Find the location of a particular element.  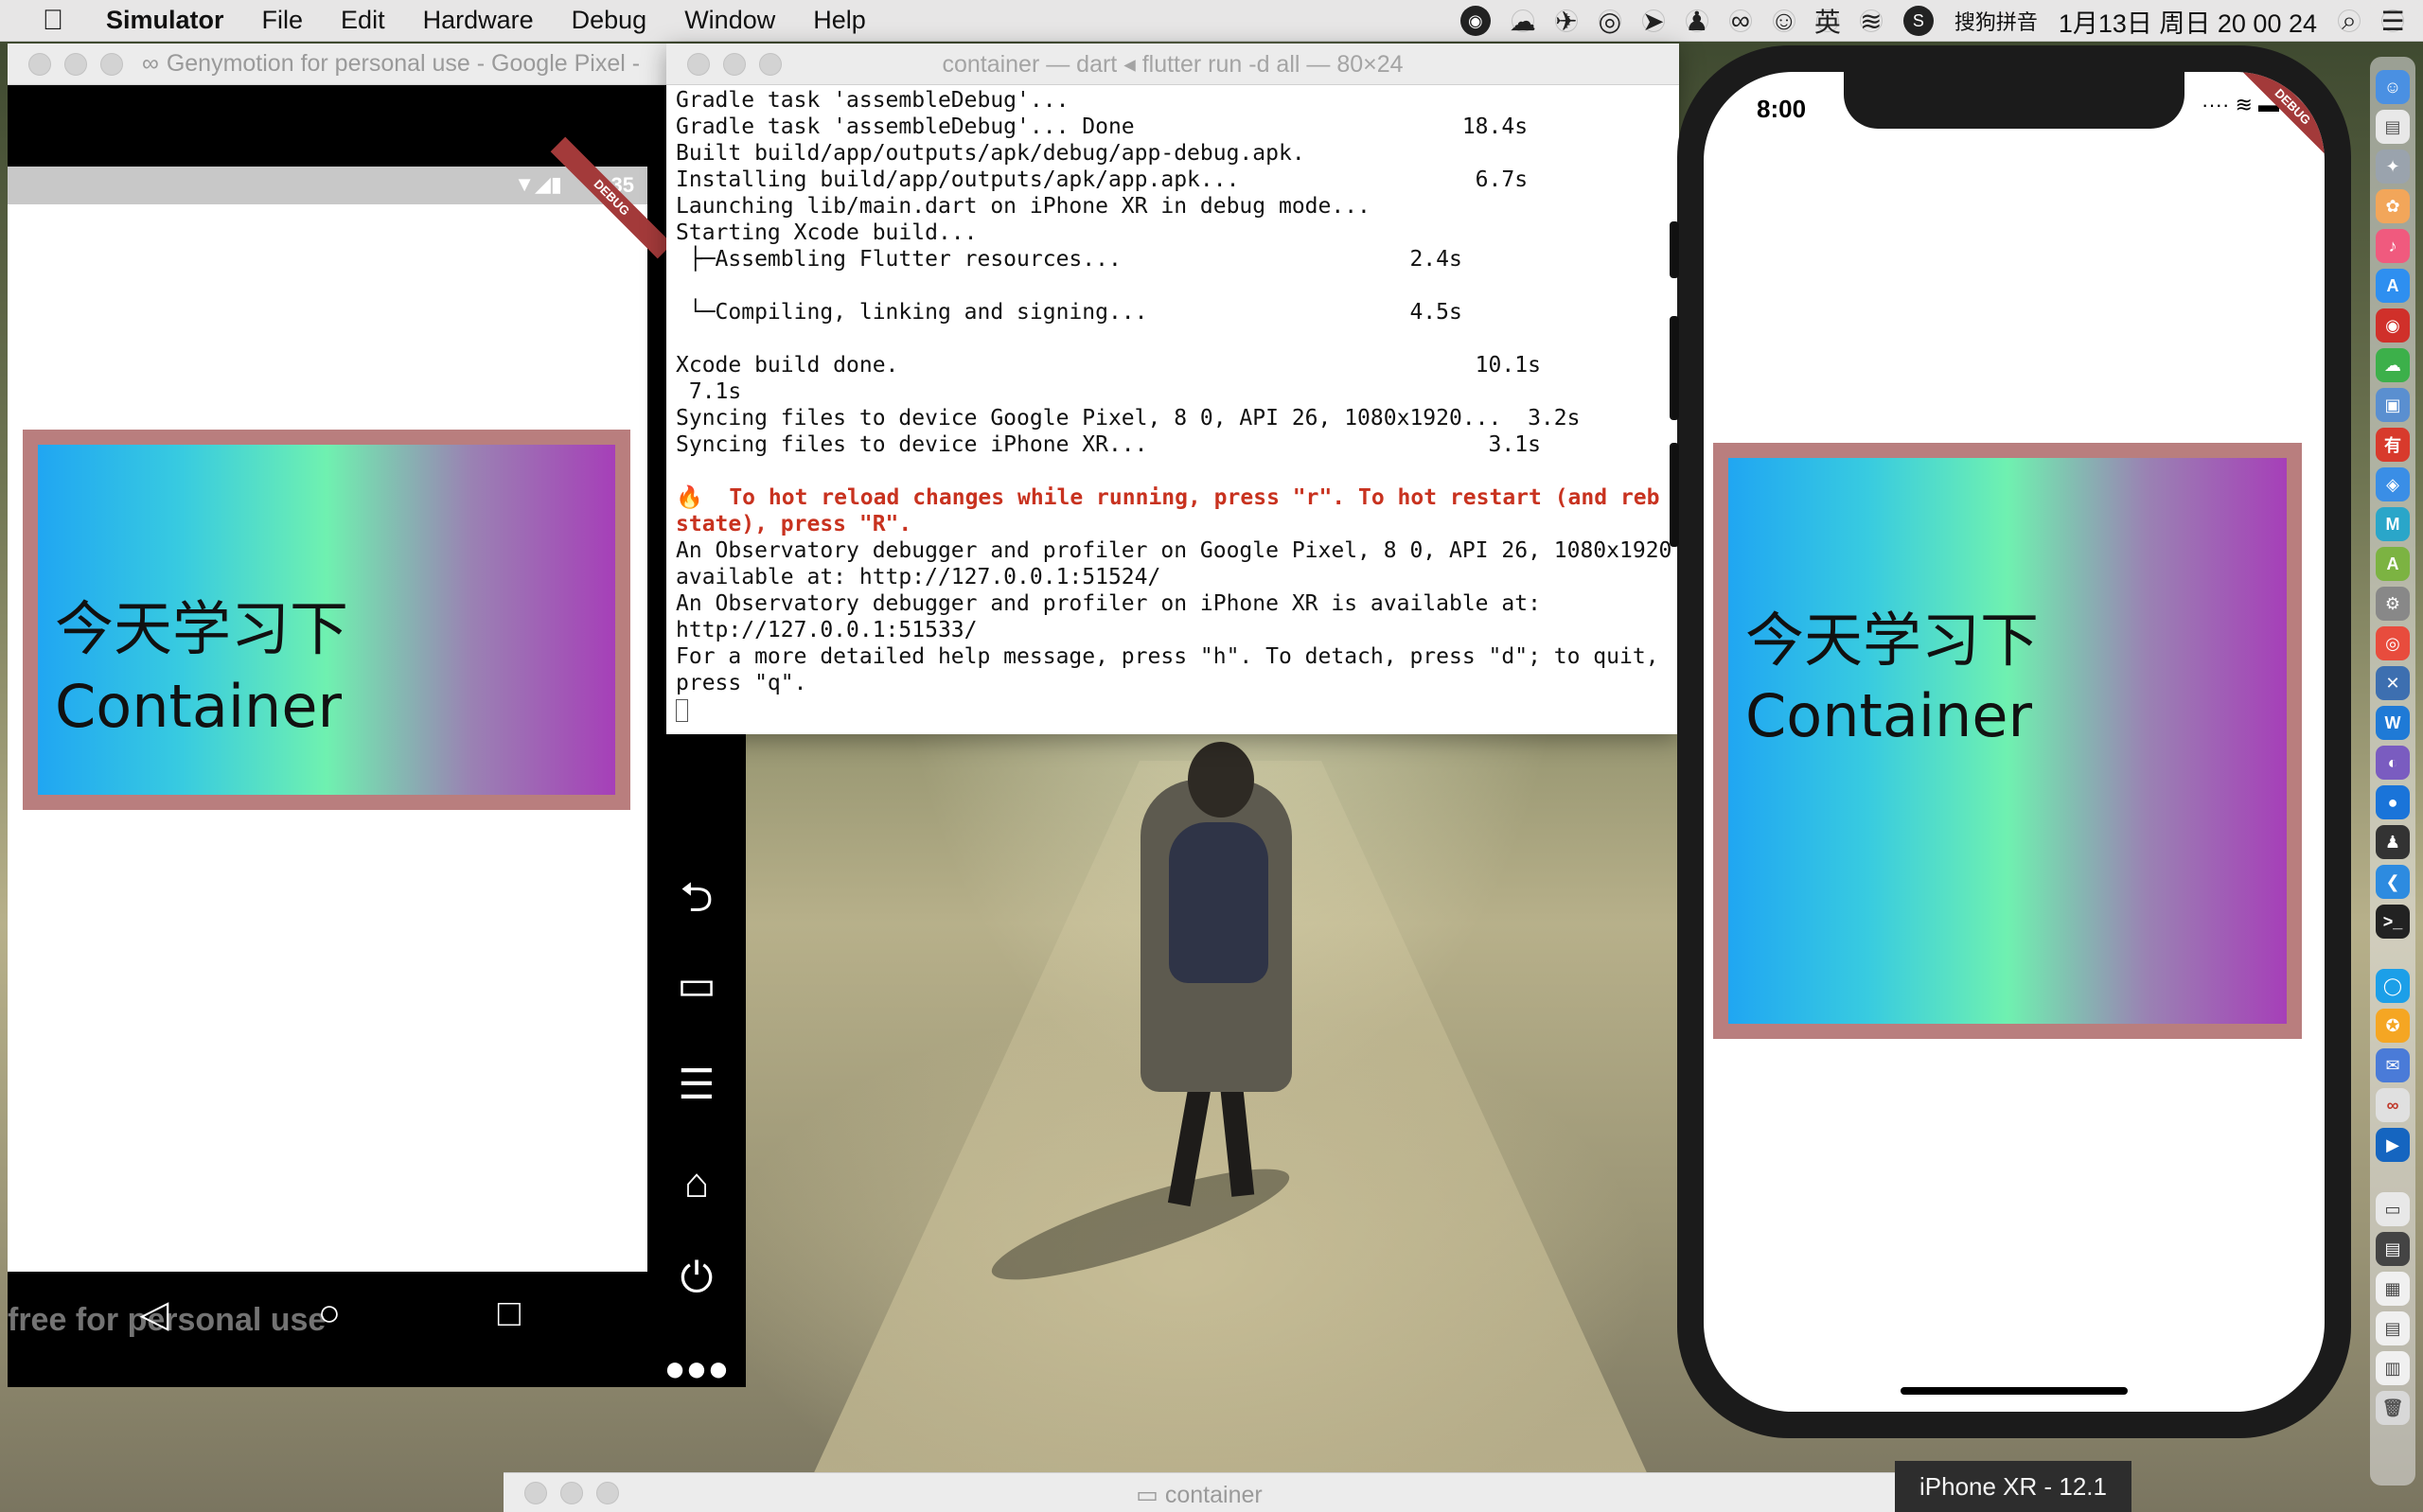

qq-dock-icon: ♟ is located at coordinates (2393, 842).